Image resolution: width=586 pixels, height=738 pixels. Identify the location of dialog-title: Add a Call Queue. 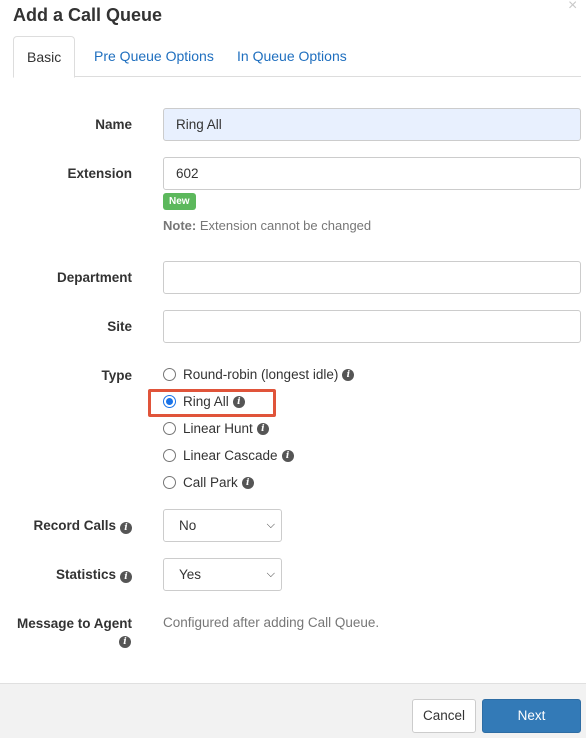
(88, 15).